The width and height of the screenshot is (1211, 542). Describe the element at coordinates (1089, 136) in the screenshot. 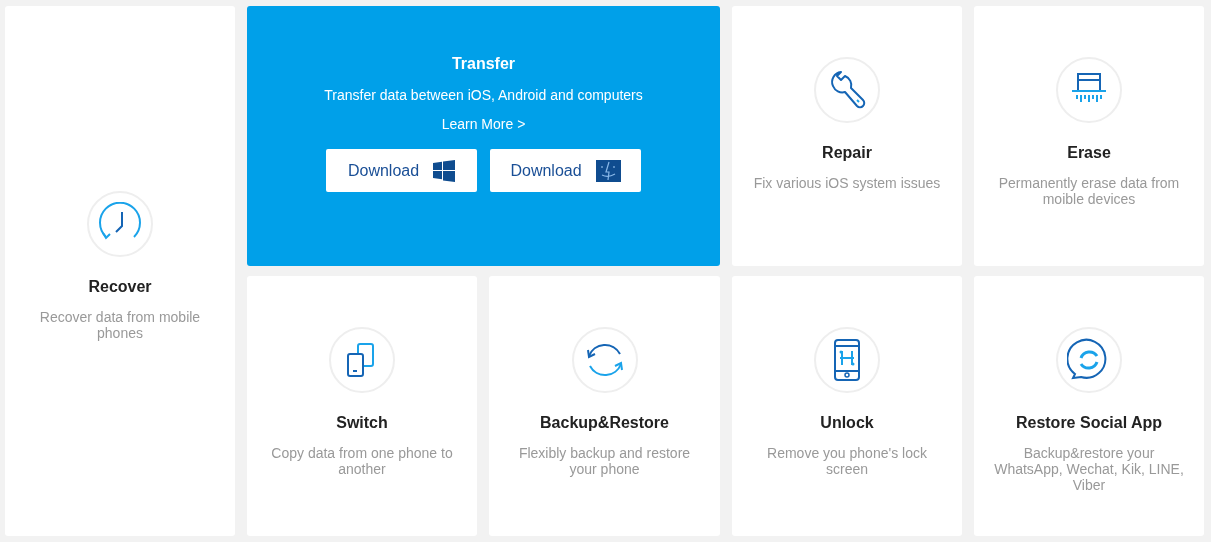

I see `feature-card: Erase Permanently erase data from moible devices` at that location.